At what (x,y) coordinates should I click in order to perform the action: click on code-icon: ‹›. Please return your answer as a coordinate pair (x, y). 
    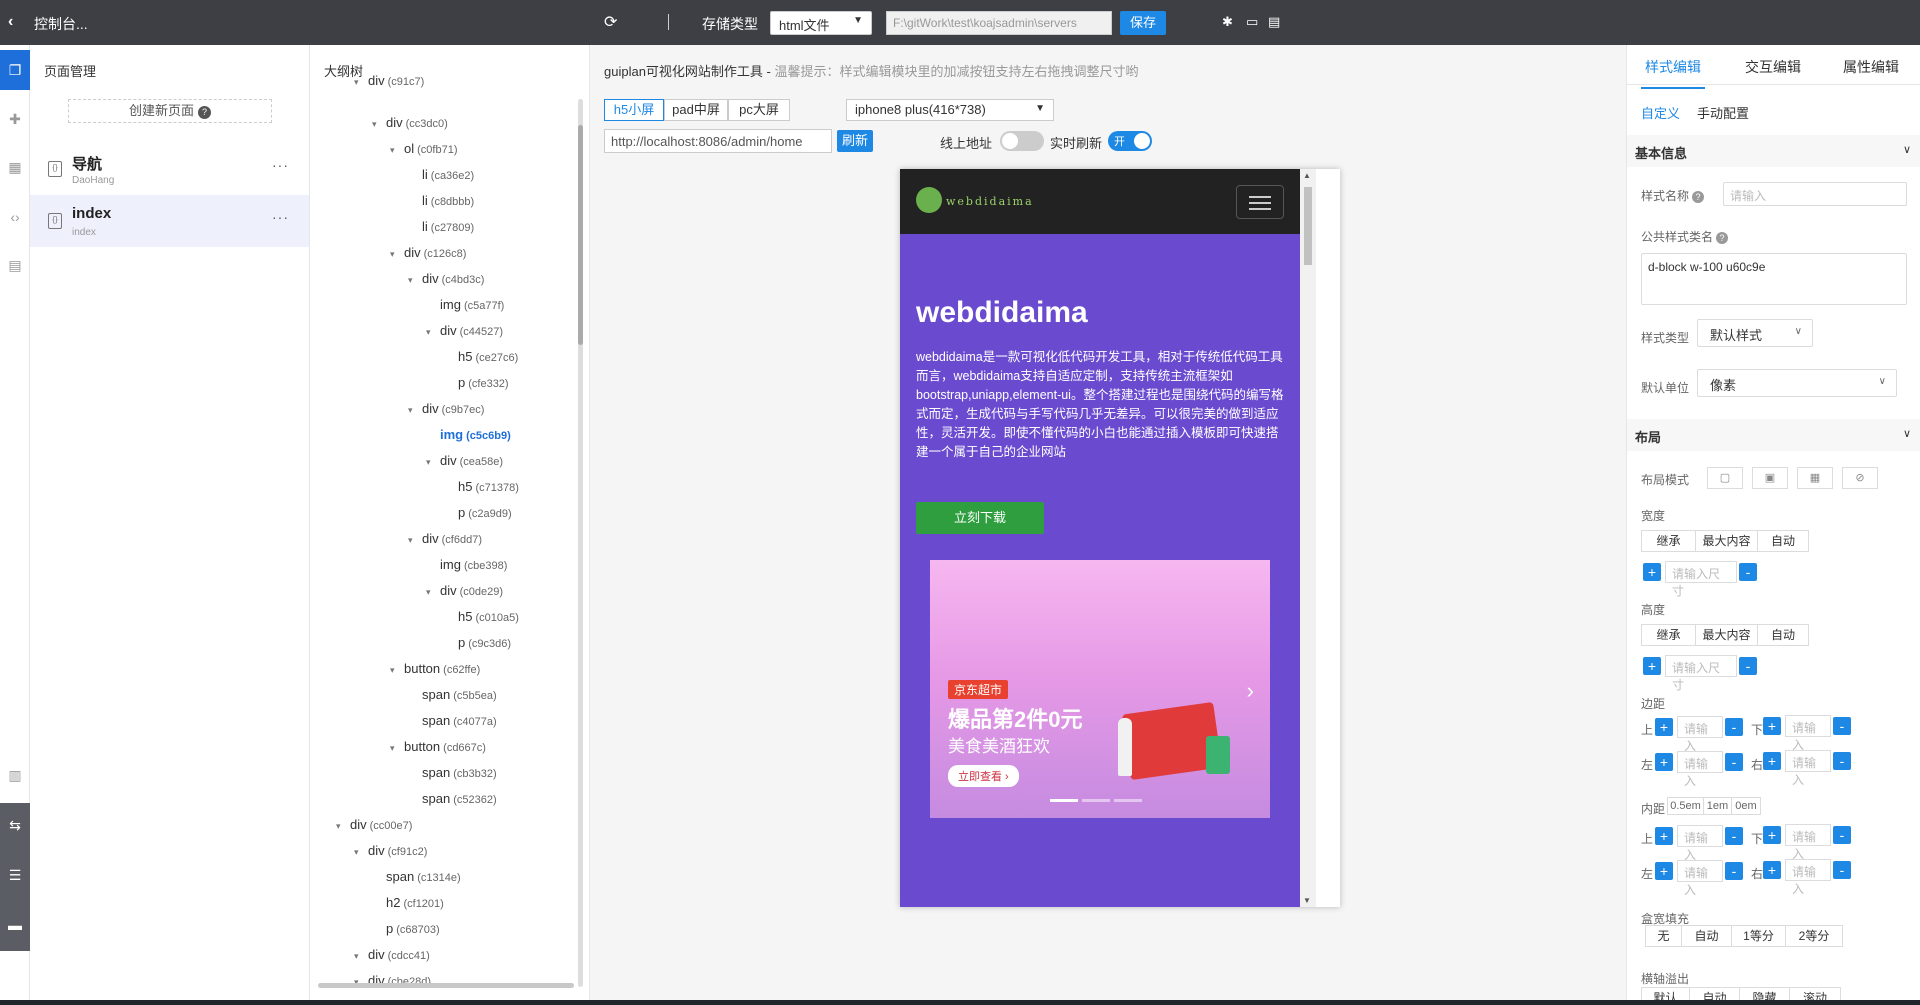
    Looking at the image, I should click on (15, 217).